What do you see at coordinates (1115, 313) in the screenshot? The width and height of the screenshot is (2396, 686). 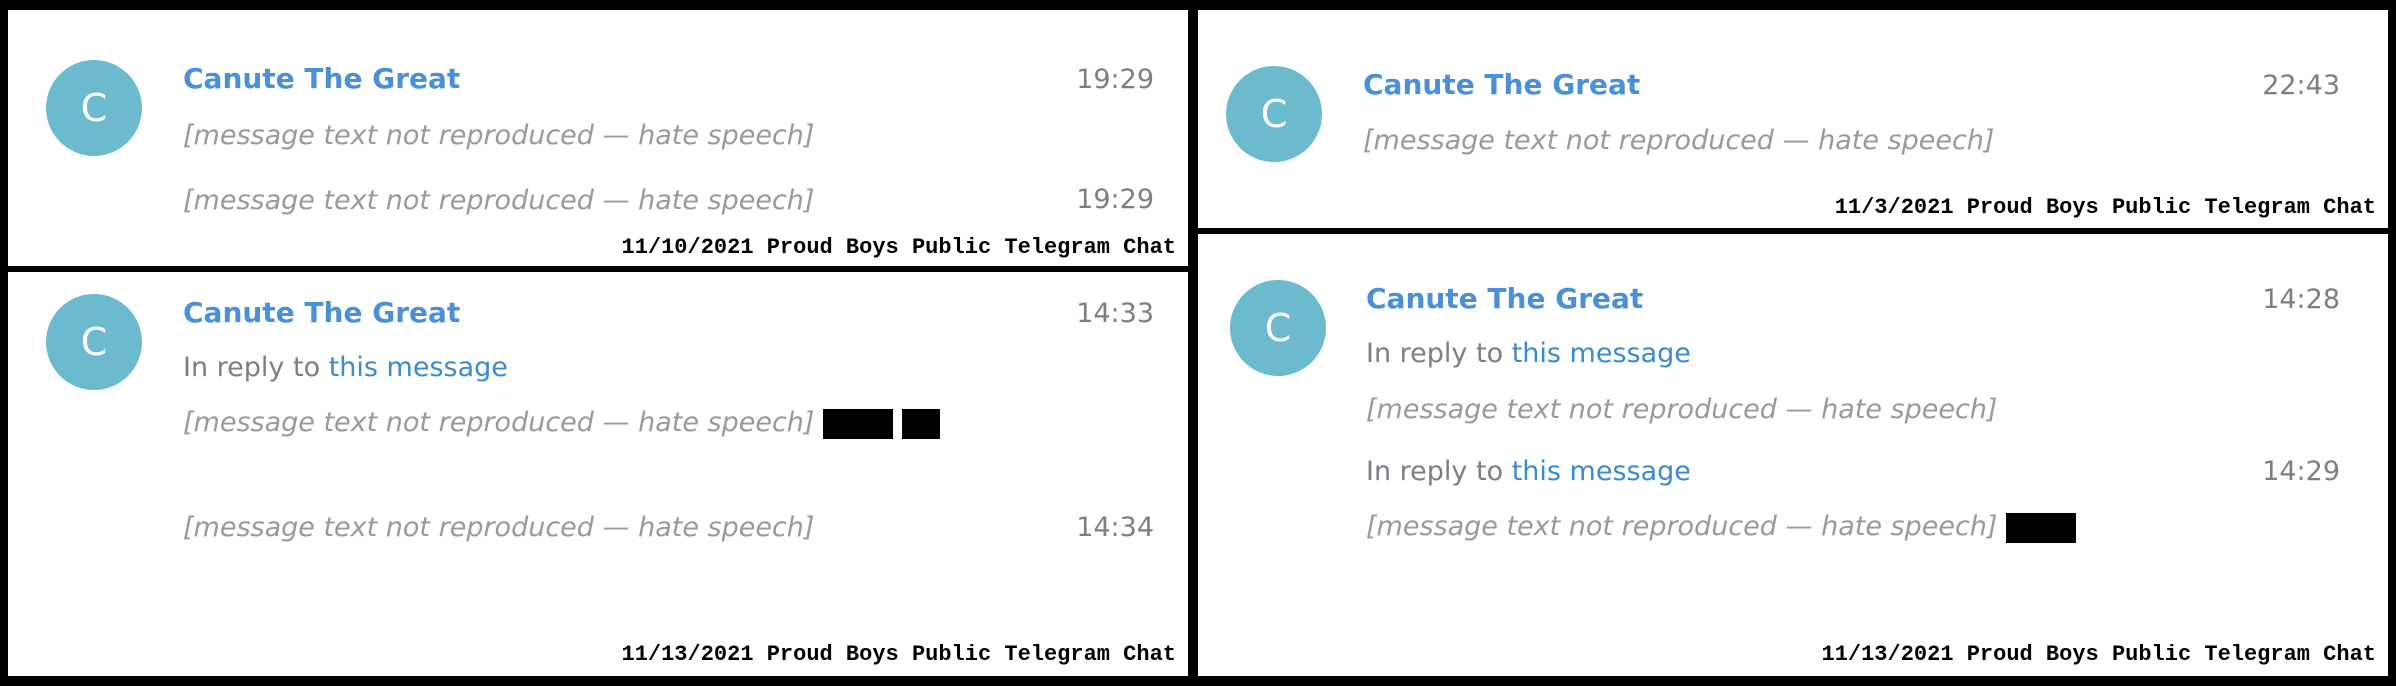 I see `timestamp: 14:33` at bounding box center [1115, 313].